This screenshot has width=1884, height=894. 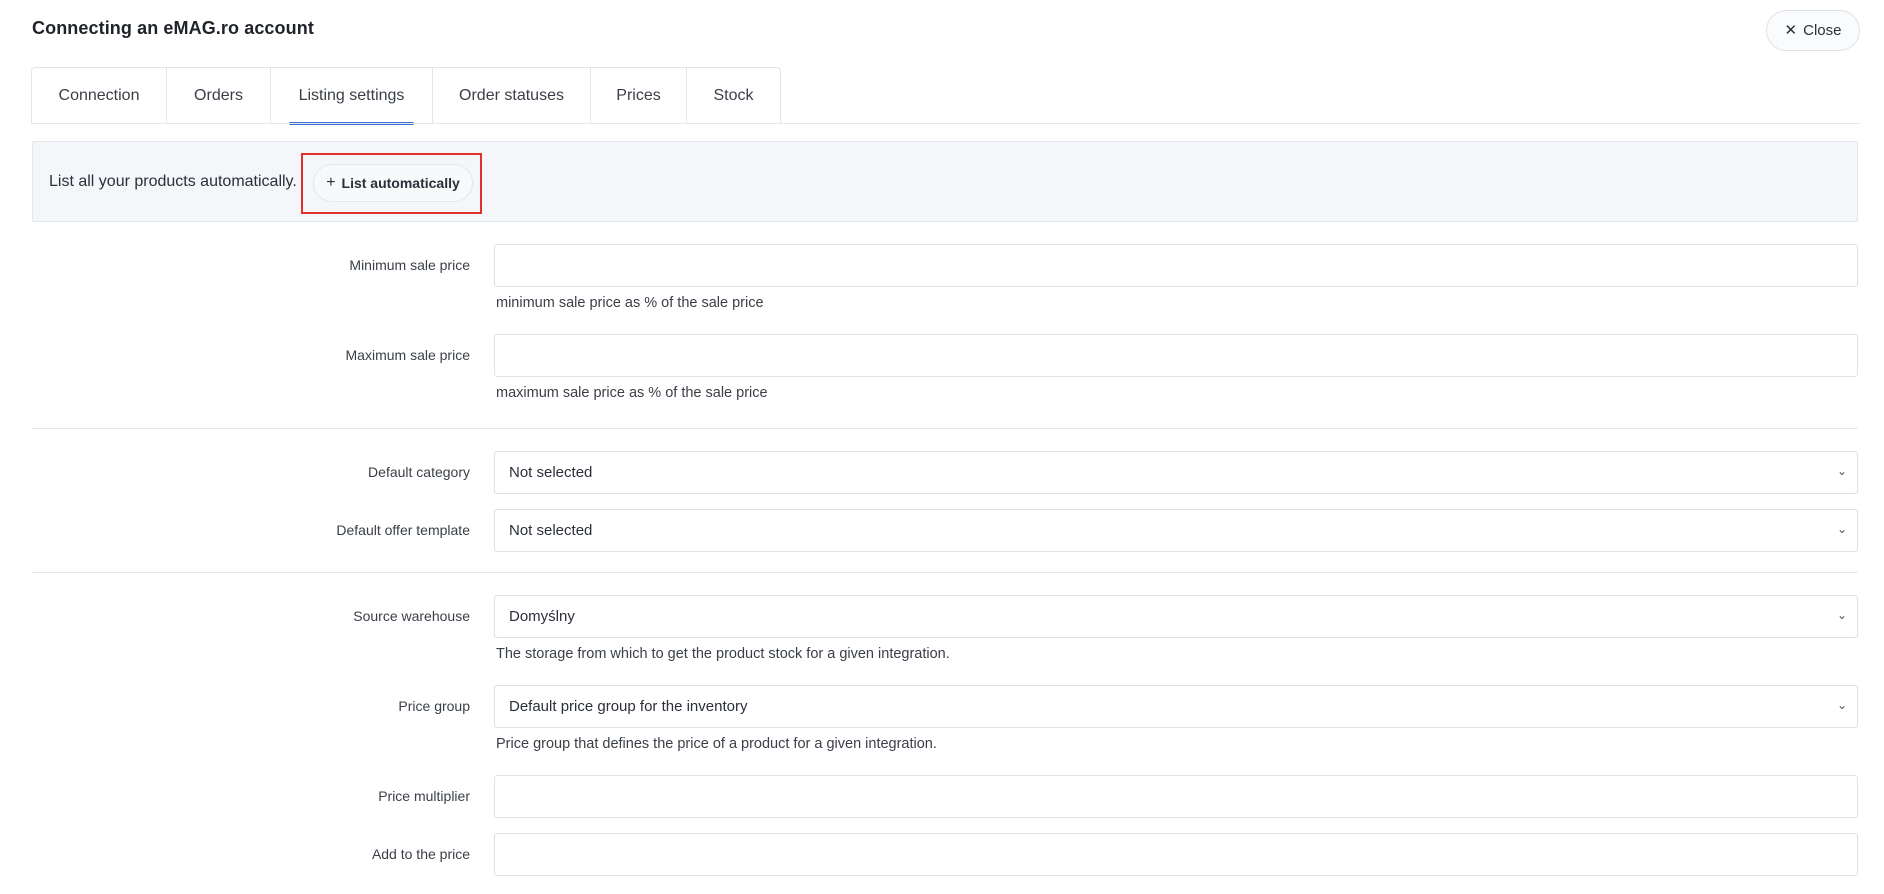 What do you see at coordinates (1176, 796) in the screenshot?
I see `price-multiplier-input` at bounding box center [1176, 796].